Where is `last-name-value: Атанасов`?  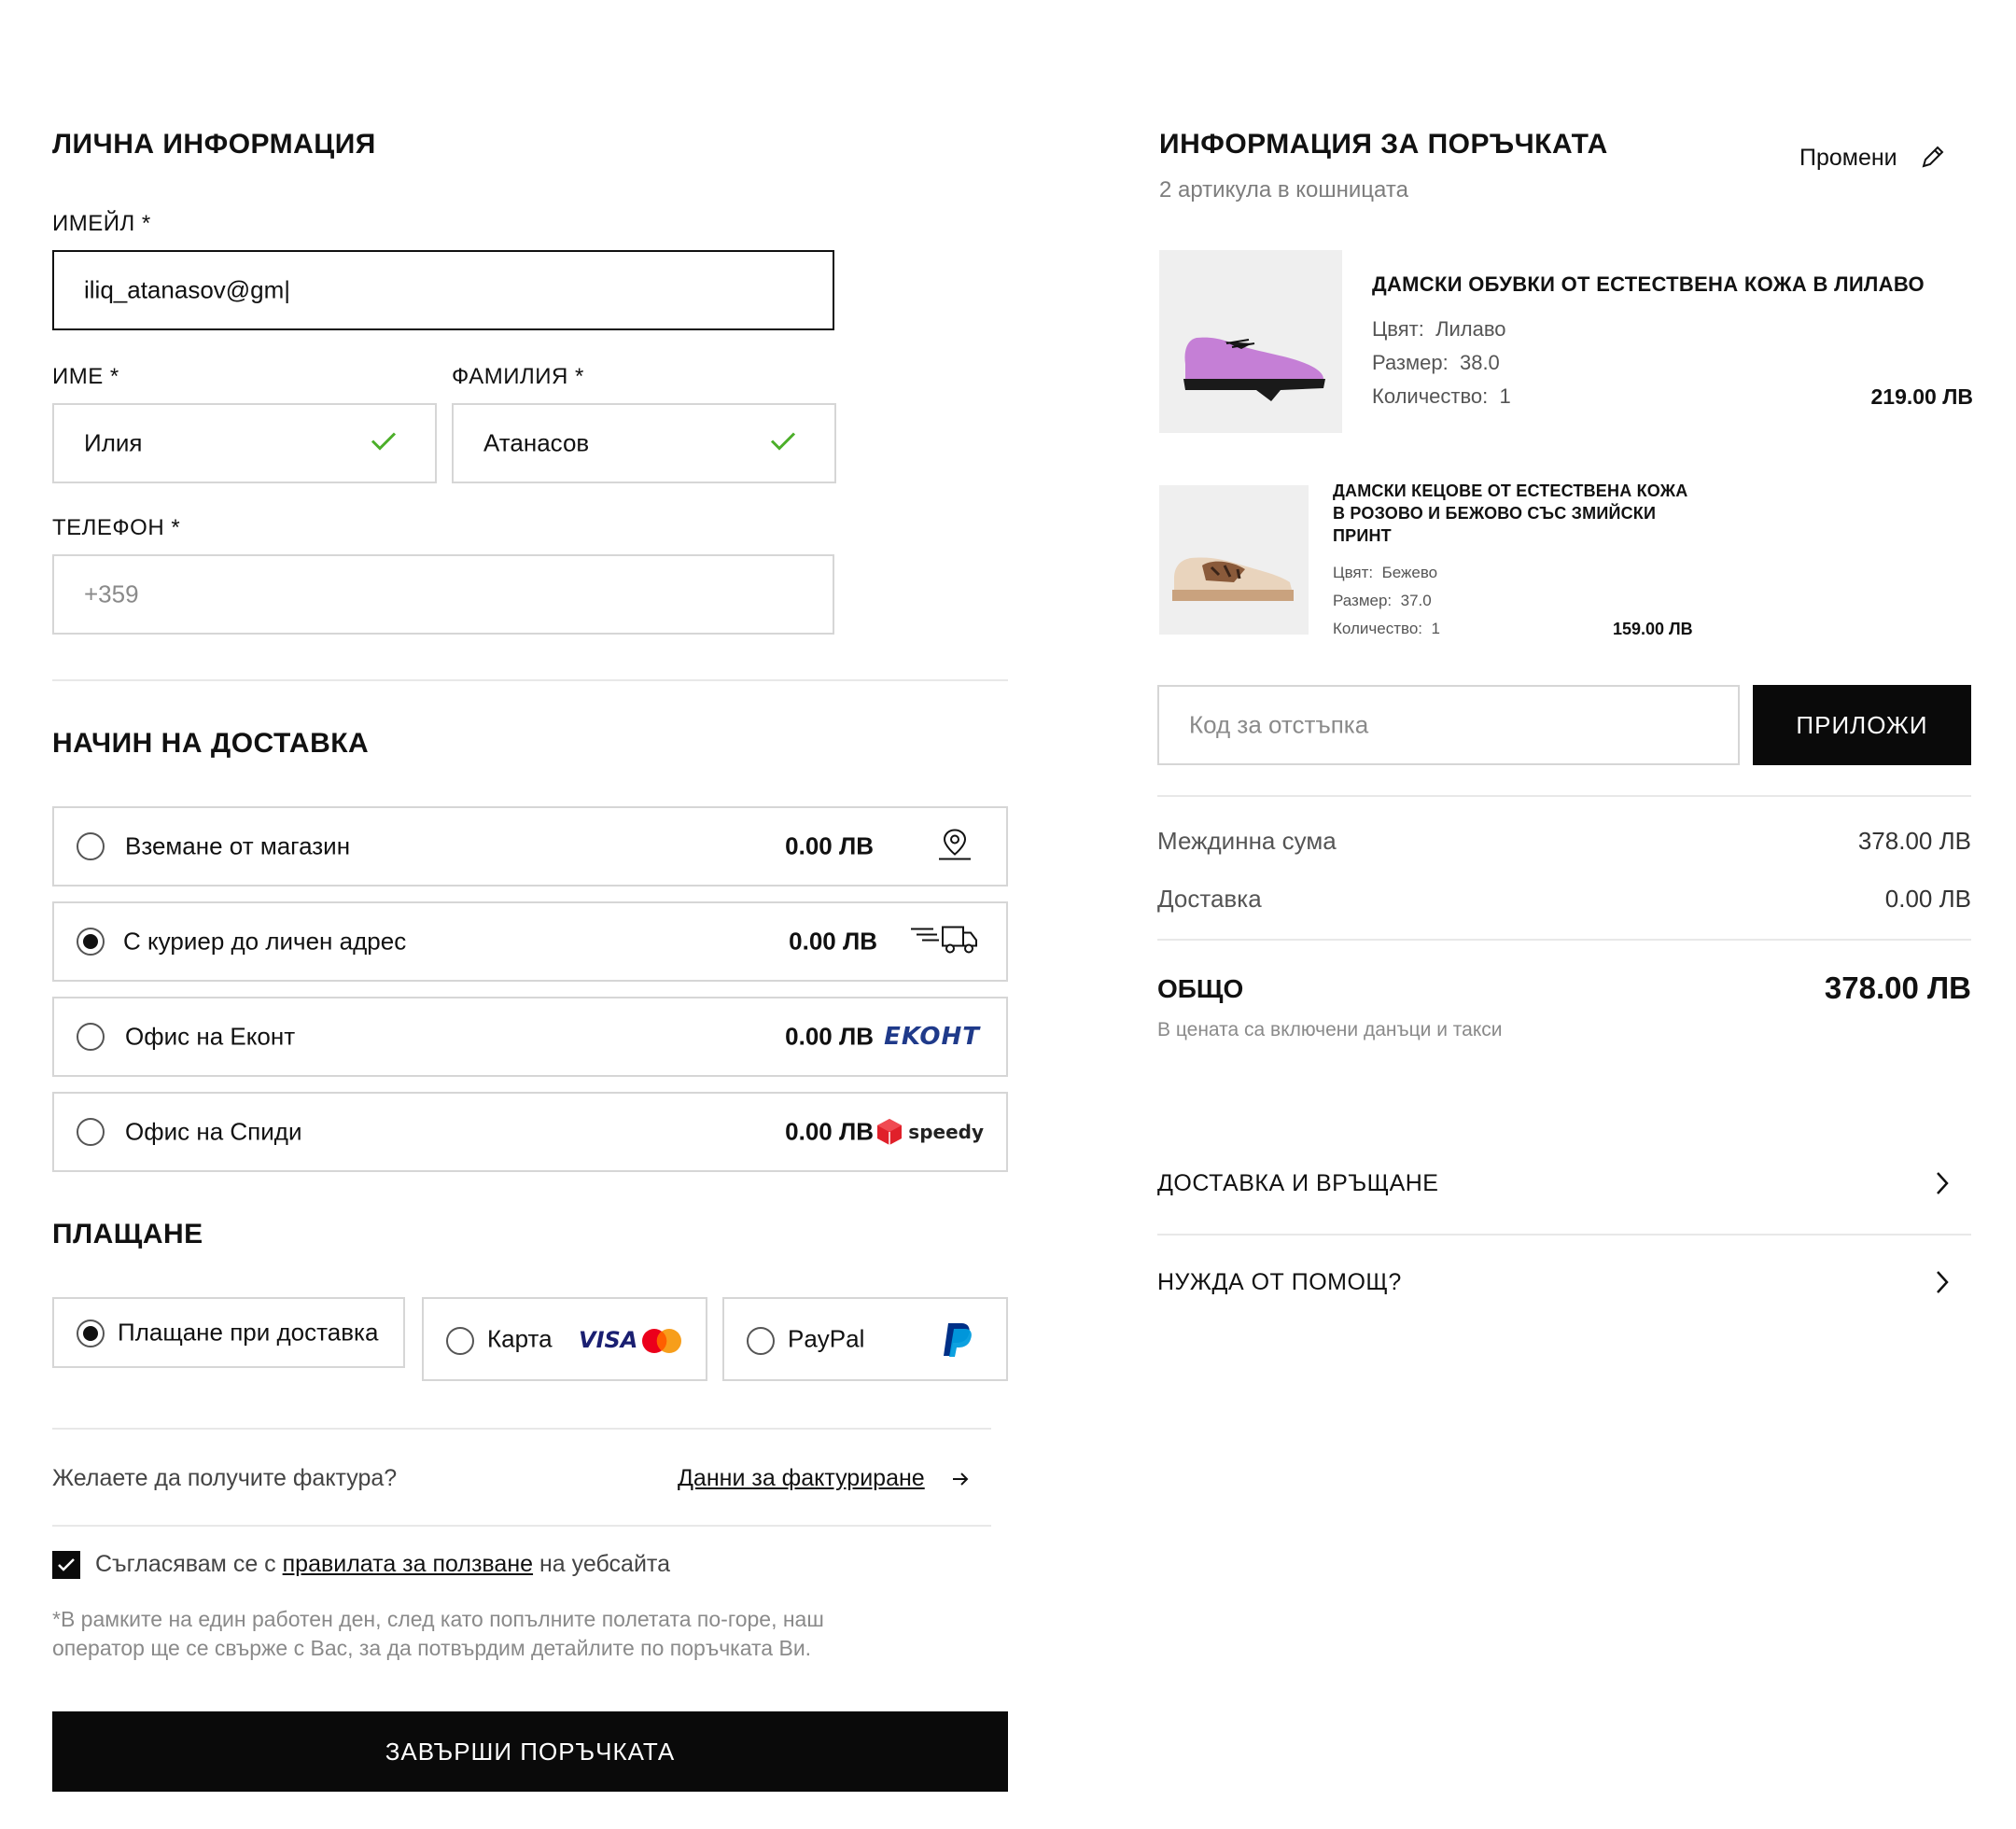 last-name-value: Атанасов is located at coordinates (536, 442).